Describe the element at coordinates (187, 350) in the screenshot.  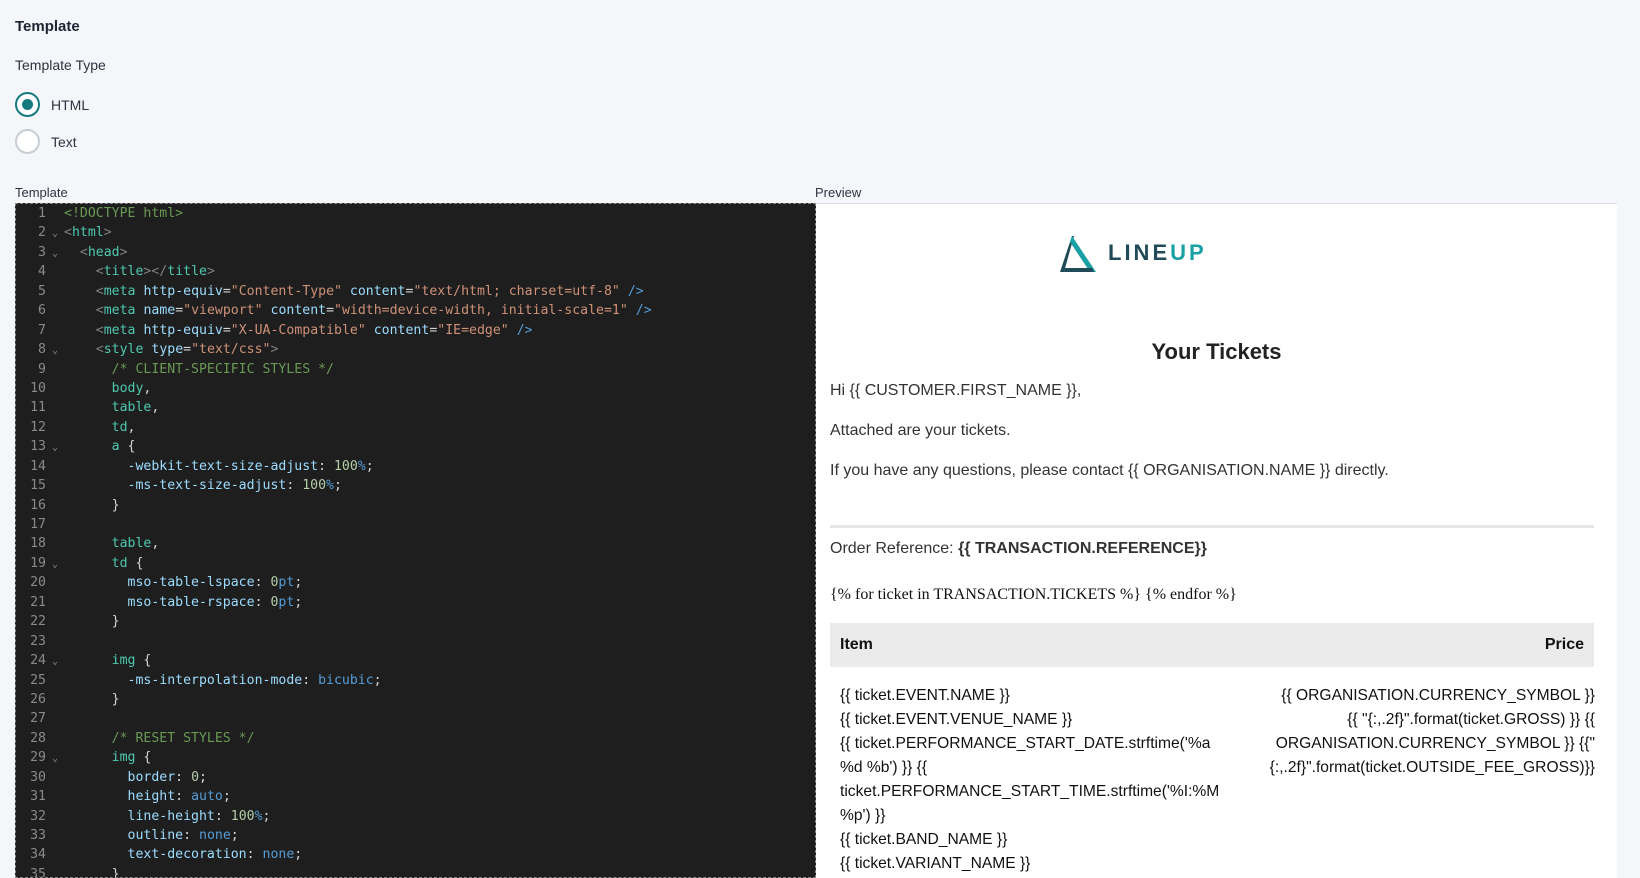
I see `code-text: <style type="text/css">` at that location.